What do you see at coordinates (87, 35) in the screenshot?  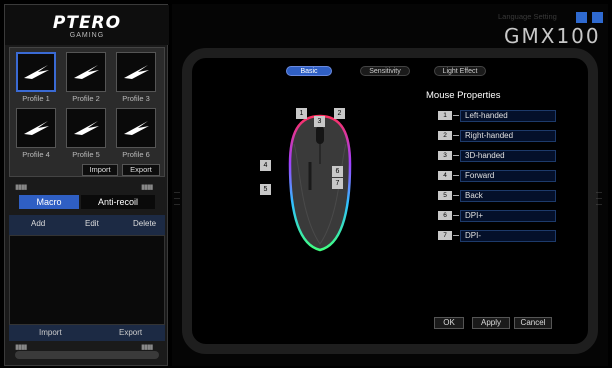 I see `brand-subtitle: GAMING` at bounding box center [87, 35].